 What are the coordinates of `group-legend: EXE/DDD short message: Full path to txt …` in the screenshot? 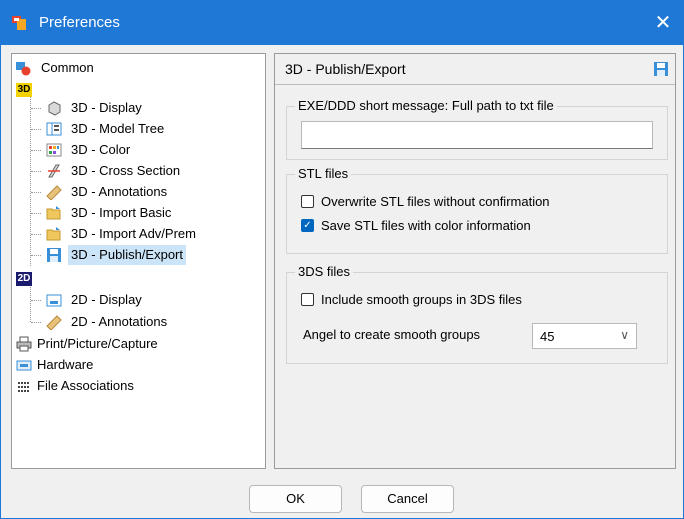 It's located at (426, 105).